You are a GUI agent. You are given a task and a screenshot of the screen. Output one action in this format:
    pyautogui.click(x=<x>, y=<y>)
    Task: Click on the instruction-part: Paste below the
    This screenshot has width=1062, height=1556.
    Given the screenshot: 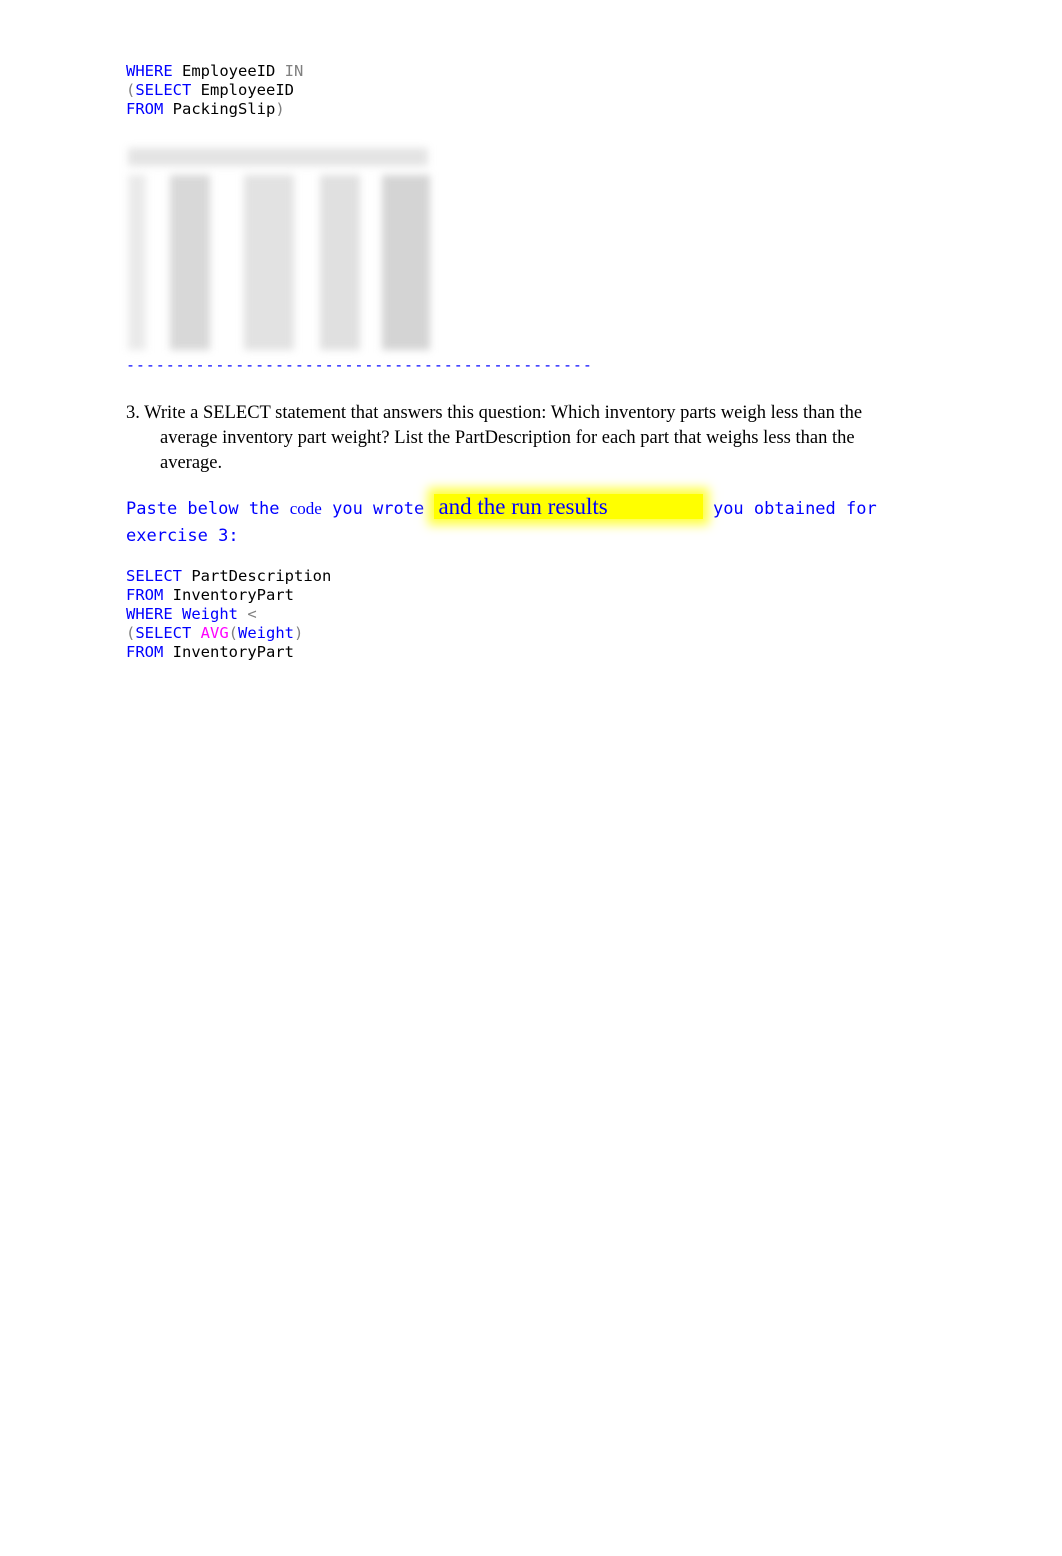 What is the action you would take?
    pyautogui.click(x=208, y=509)
    